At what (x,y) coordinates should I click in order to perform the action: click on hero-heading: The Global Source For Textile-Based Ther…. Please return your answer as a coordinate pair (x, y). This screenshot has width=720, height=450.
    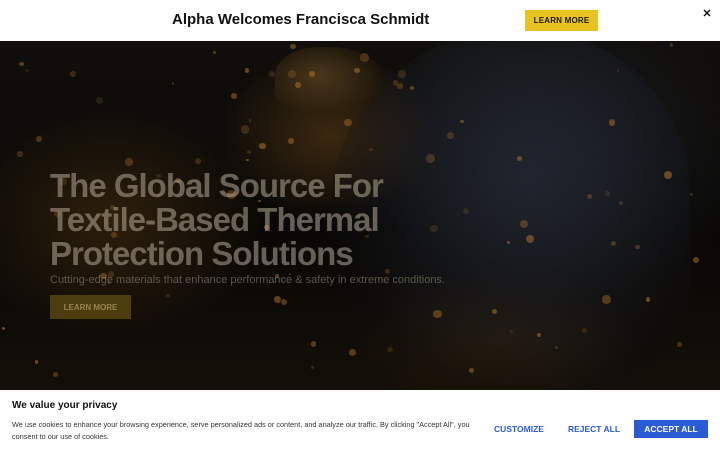
    Looking at the image, I should click on (217, 219).